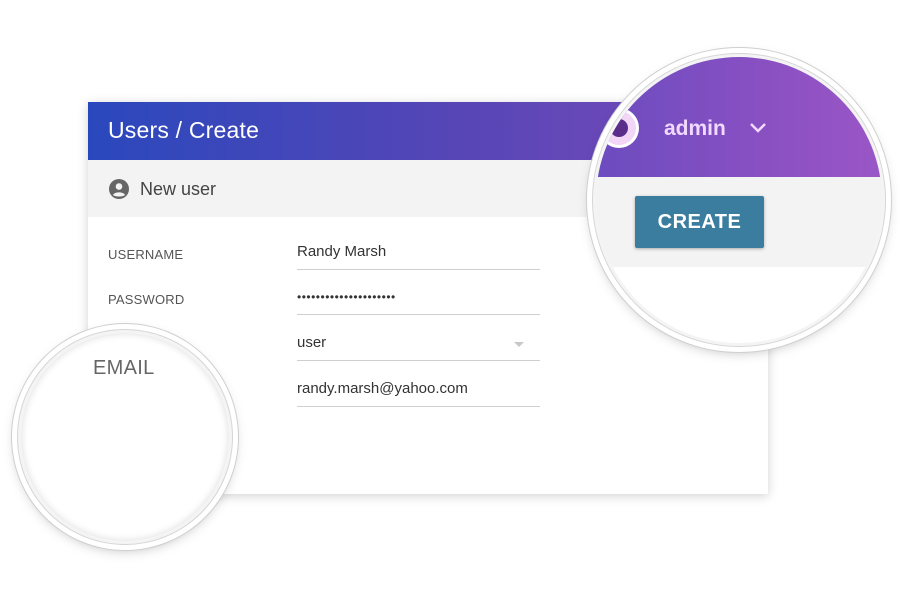  I want to click on password-field: •••••••••••••••••••••, so click(418, 298).